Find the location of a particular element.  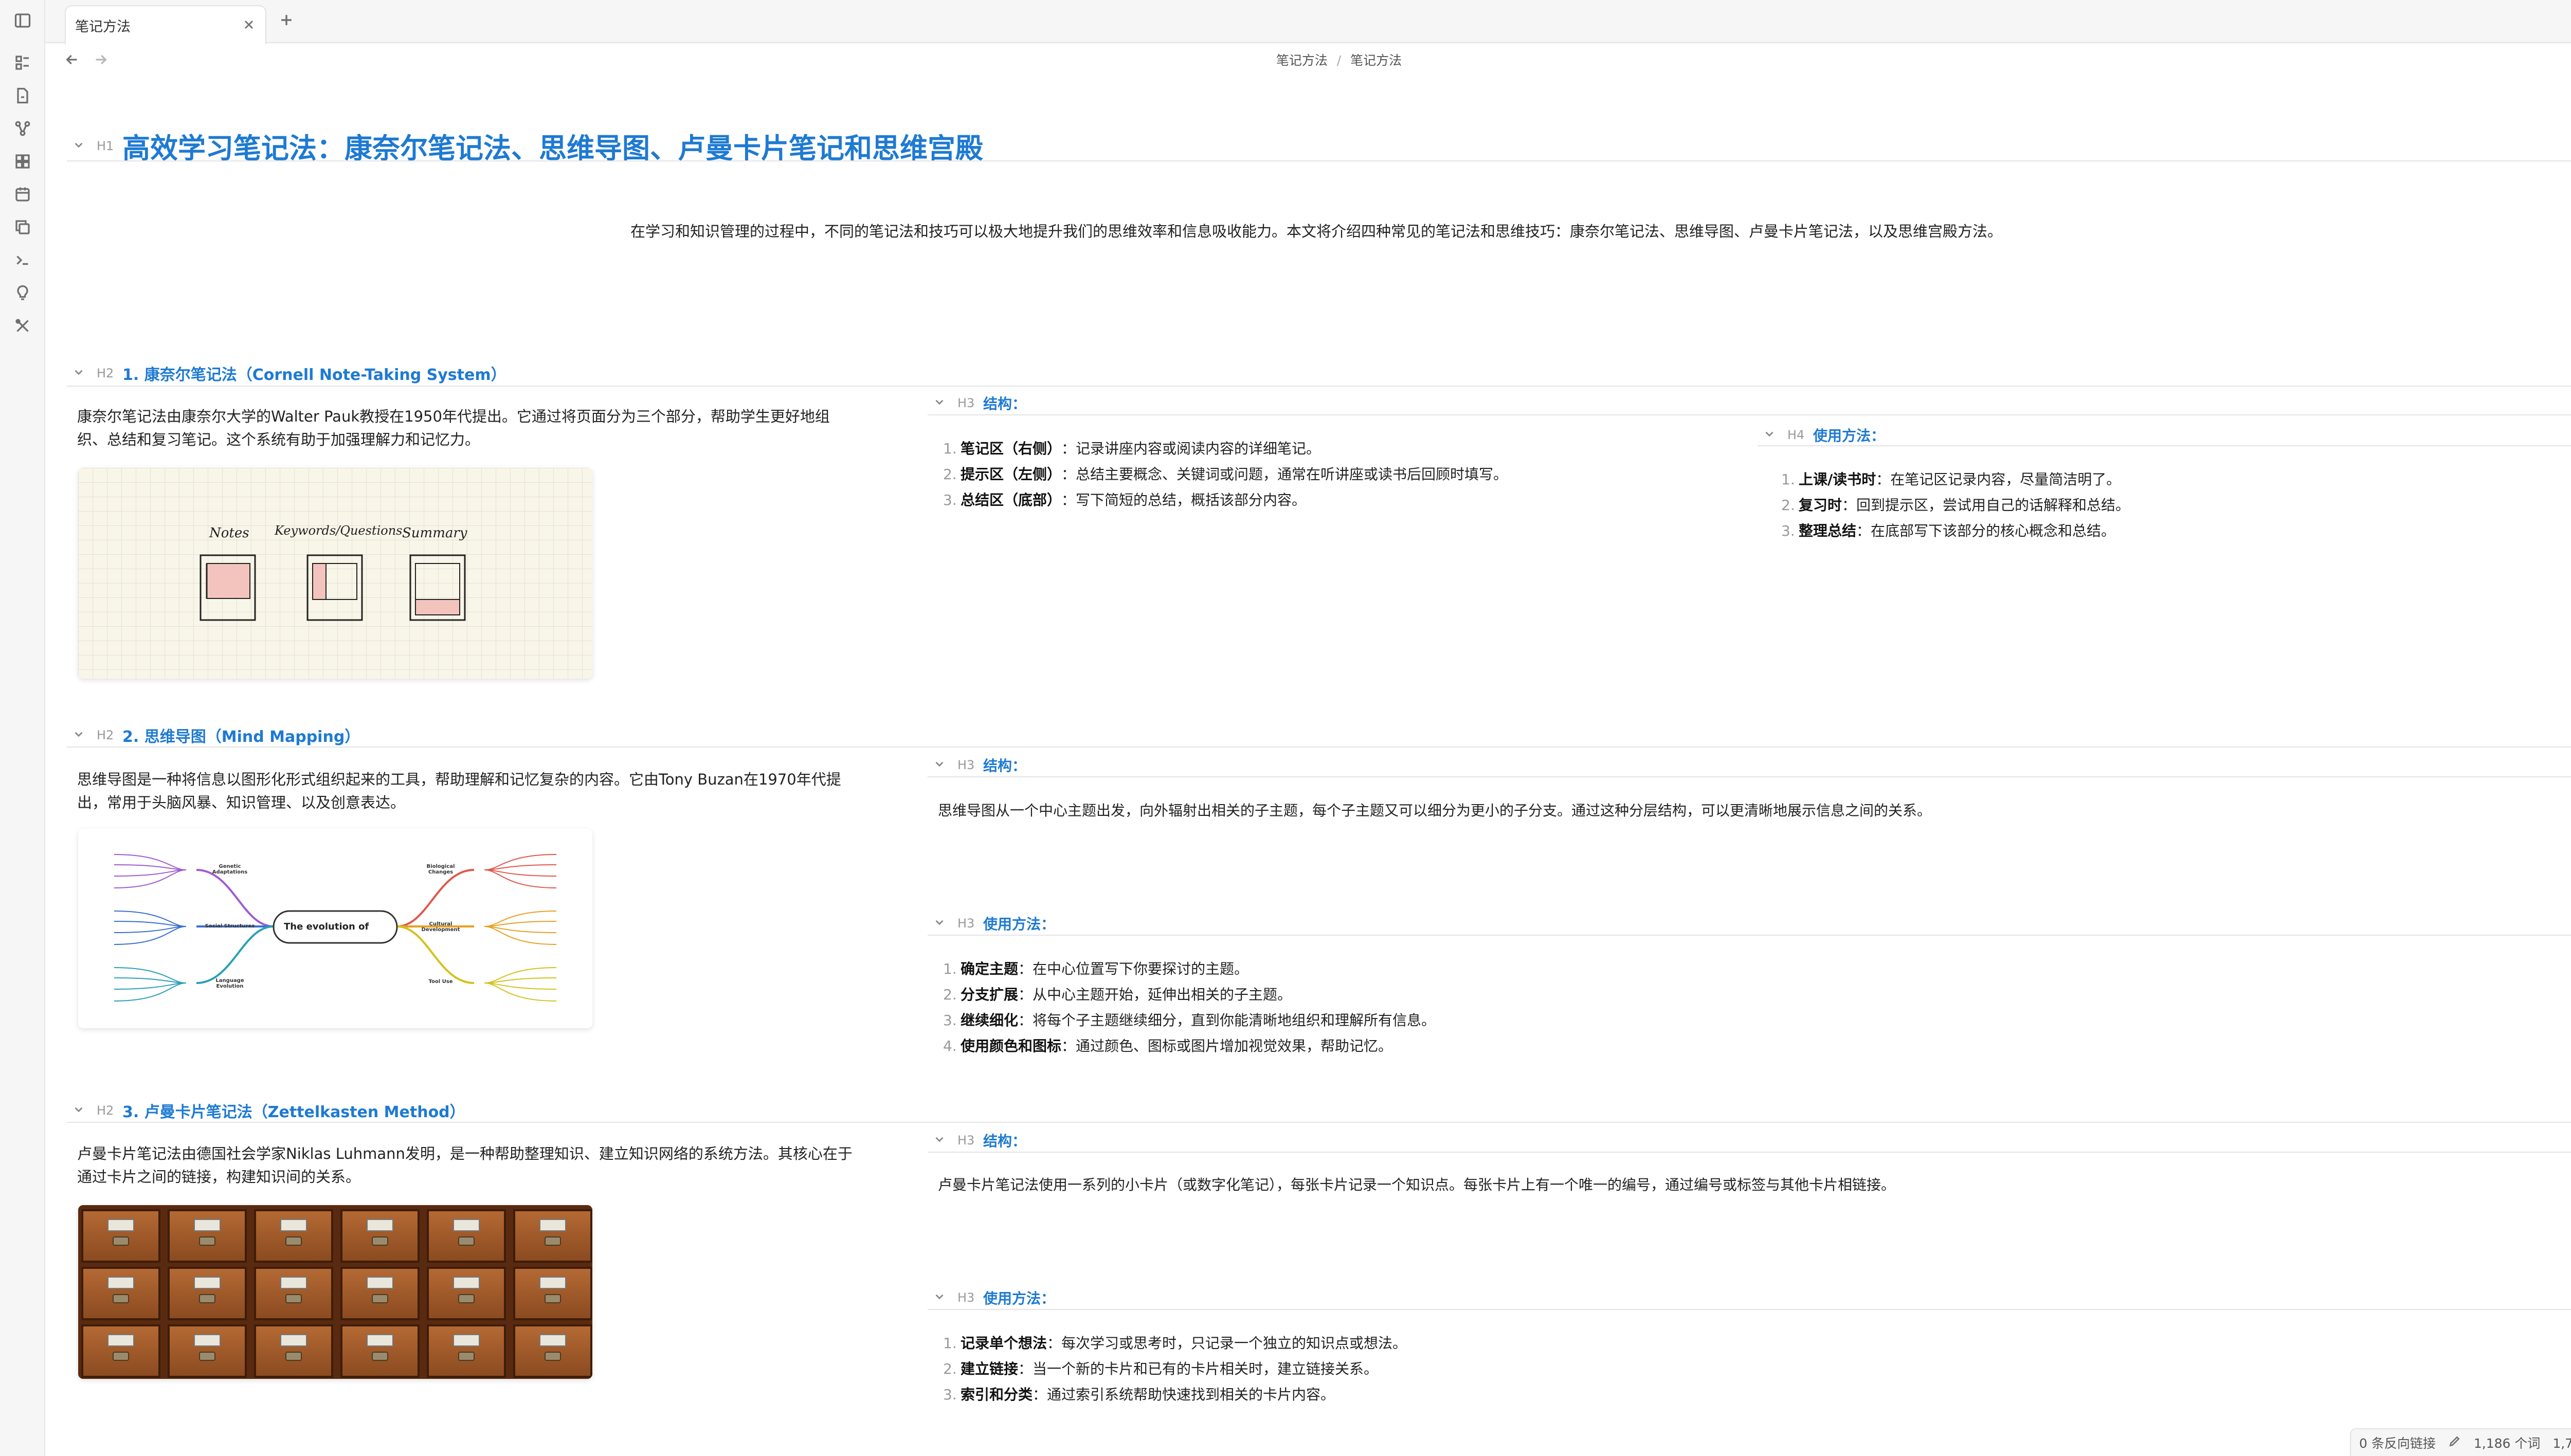

breadcrumb-current: 笔记方法 is located at coordinates (1376, 61).